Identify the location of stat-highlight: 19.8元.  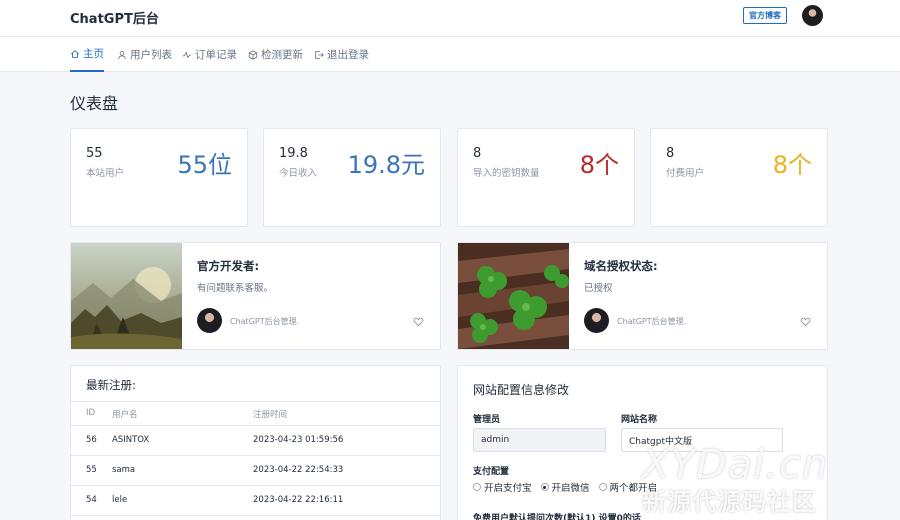
(386, 165).